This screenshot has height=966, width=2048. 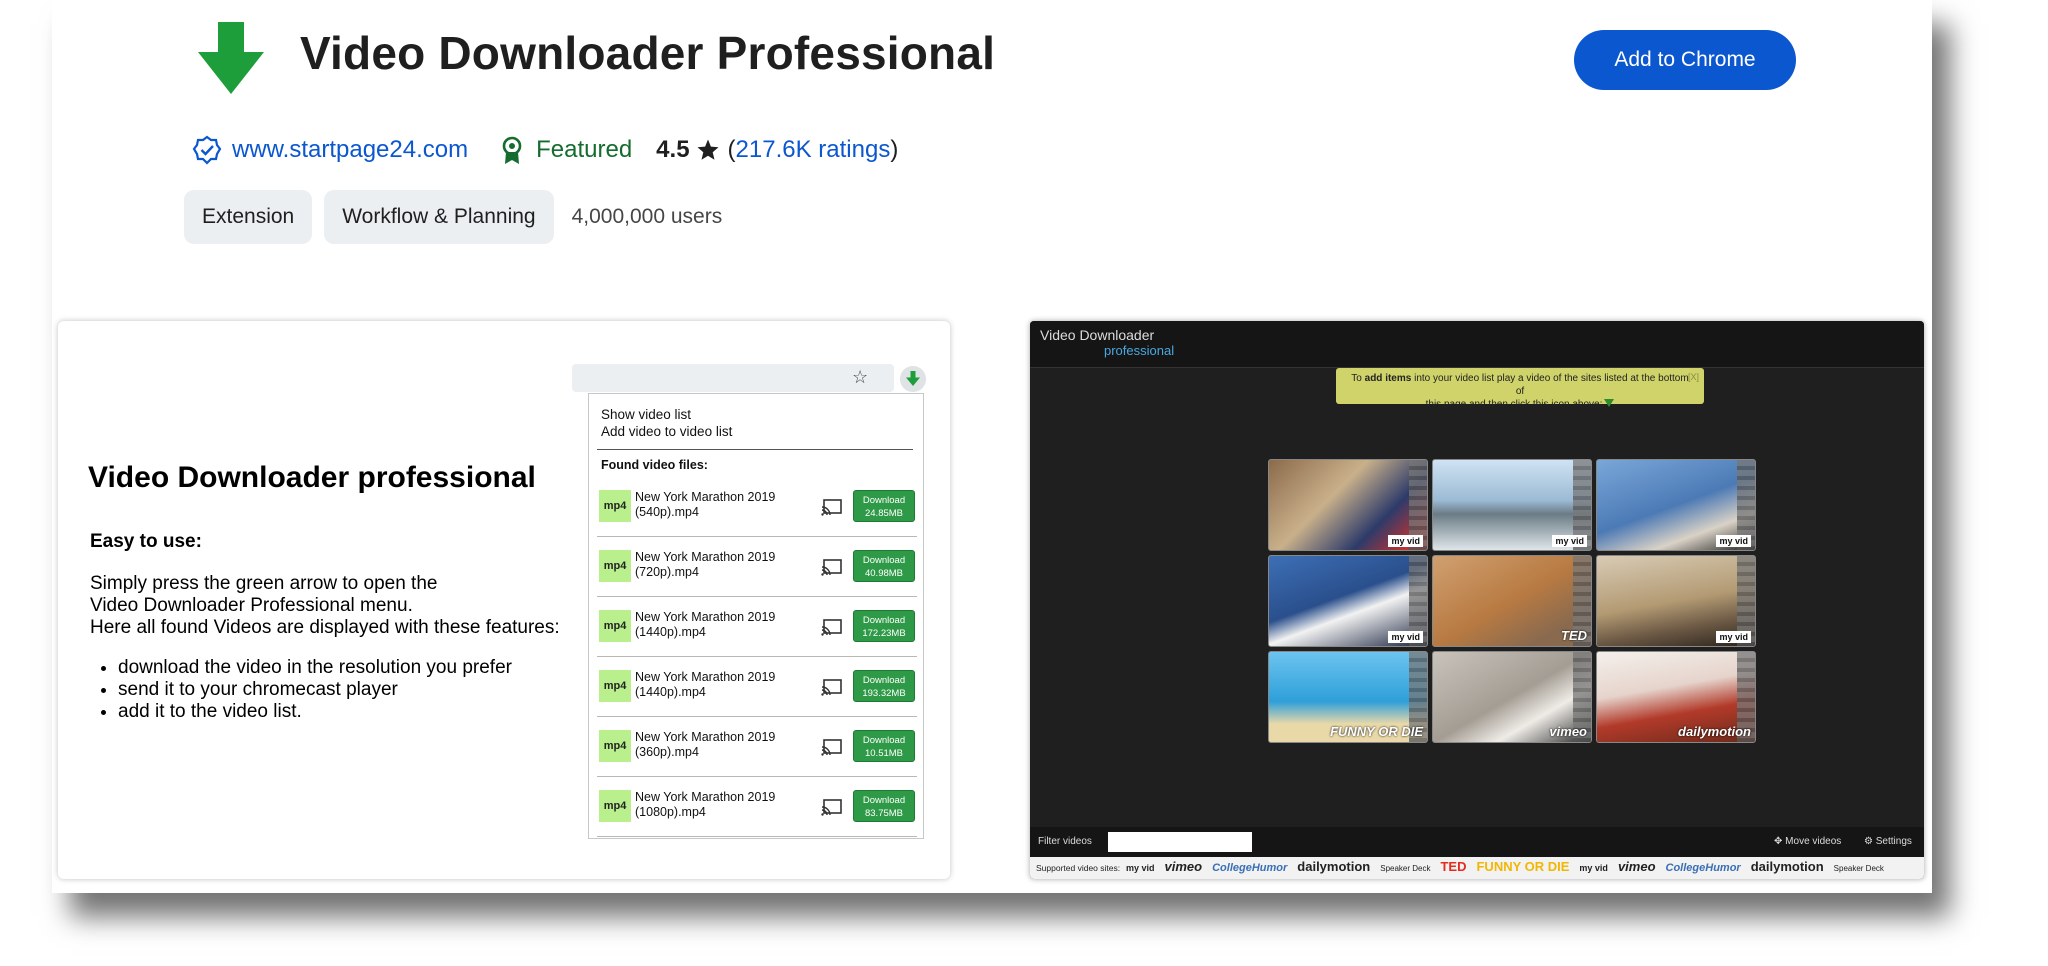 What do you see at coordinates (312, 477) in the screenshot?
I see `screenshot1-title: Video Downloader professional` at bounding box center [312, 477].